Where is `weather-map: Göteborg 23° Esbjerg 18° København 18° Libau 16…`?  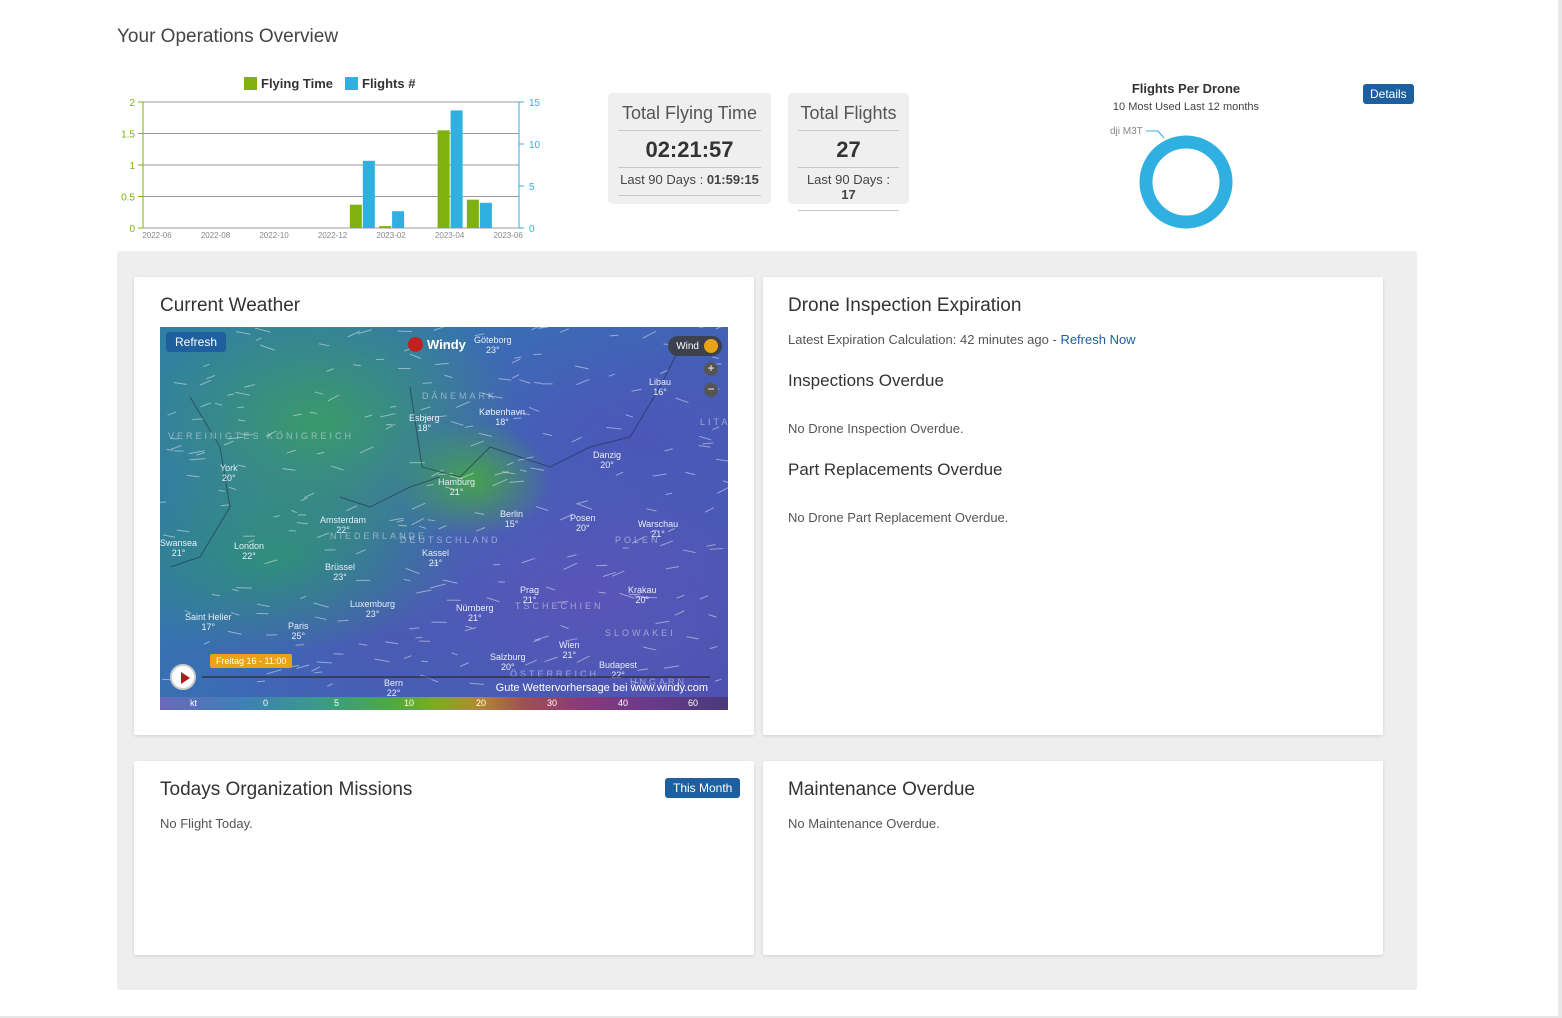 weather-map: Göteborg 23° Esbjerg 18° København 18° Libau 16… is located at coordinates (444, 518).